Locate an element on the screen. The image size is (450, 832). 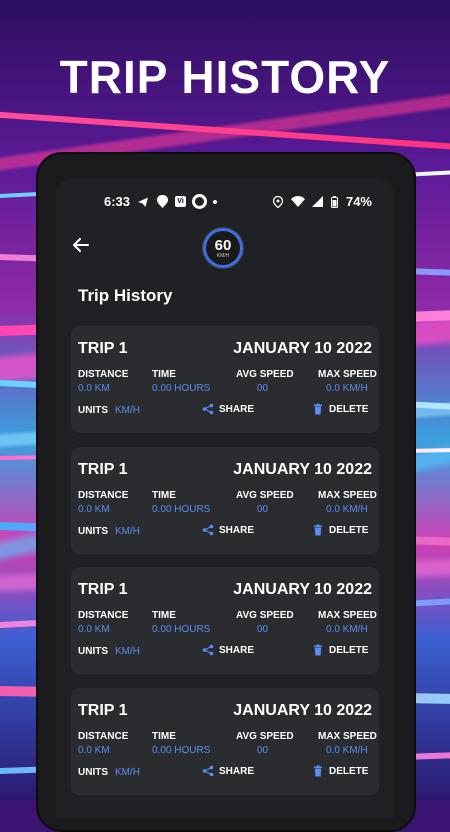
speedometer-badge: 60 KM/H is located at coordinates (223, 248).